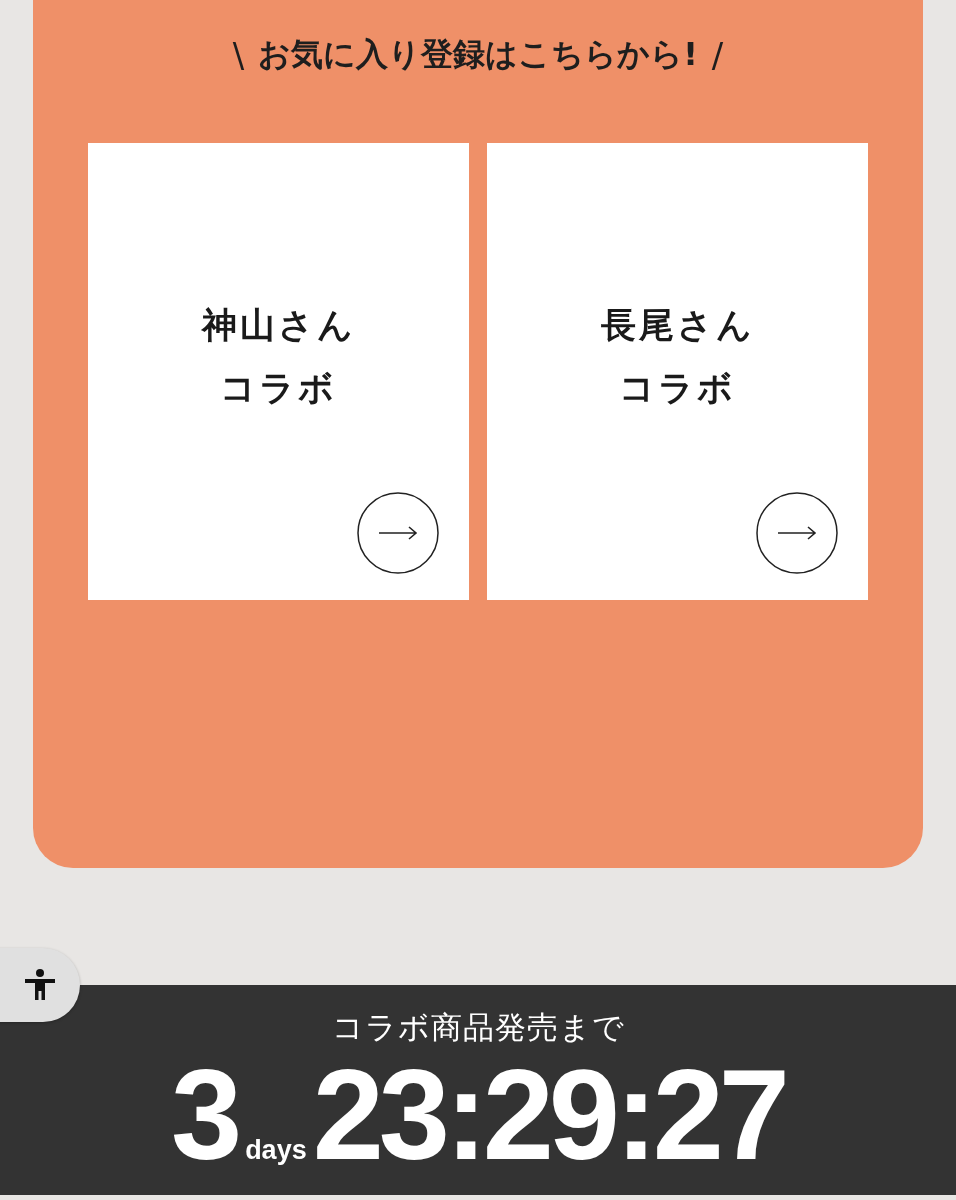 The height and width of the screenshot is (1200, 956). What do you see at coordinates (204, 1115) in the screenshot?
I see `days-number: 3` at bounding box center [204, 1115].